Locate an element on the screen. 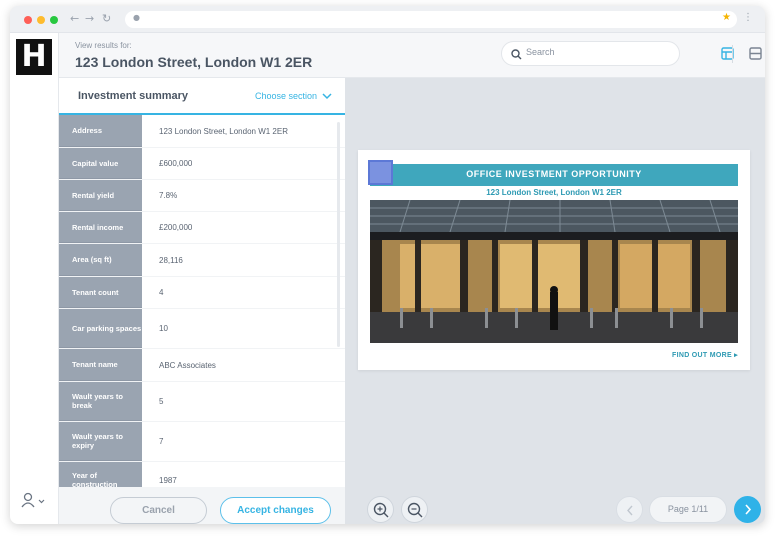 The height and width of the screenshot is (538, 775). table-row: Rental yield 7.8% is located at coordinates (202, 196).